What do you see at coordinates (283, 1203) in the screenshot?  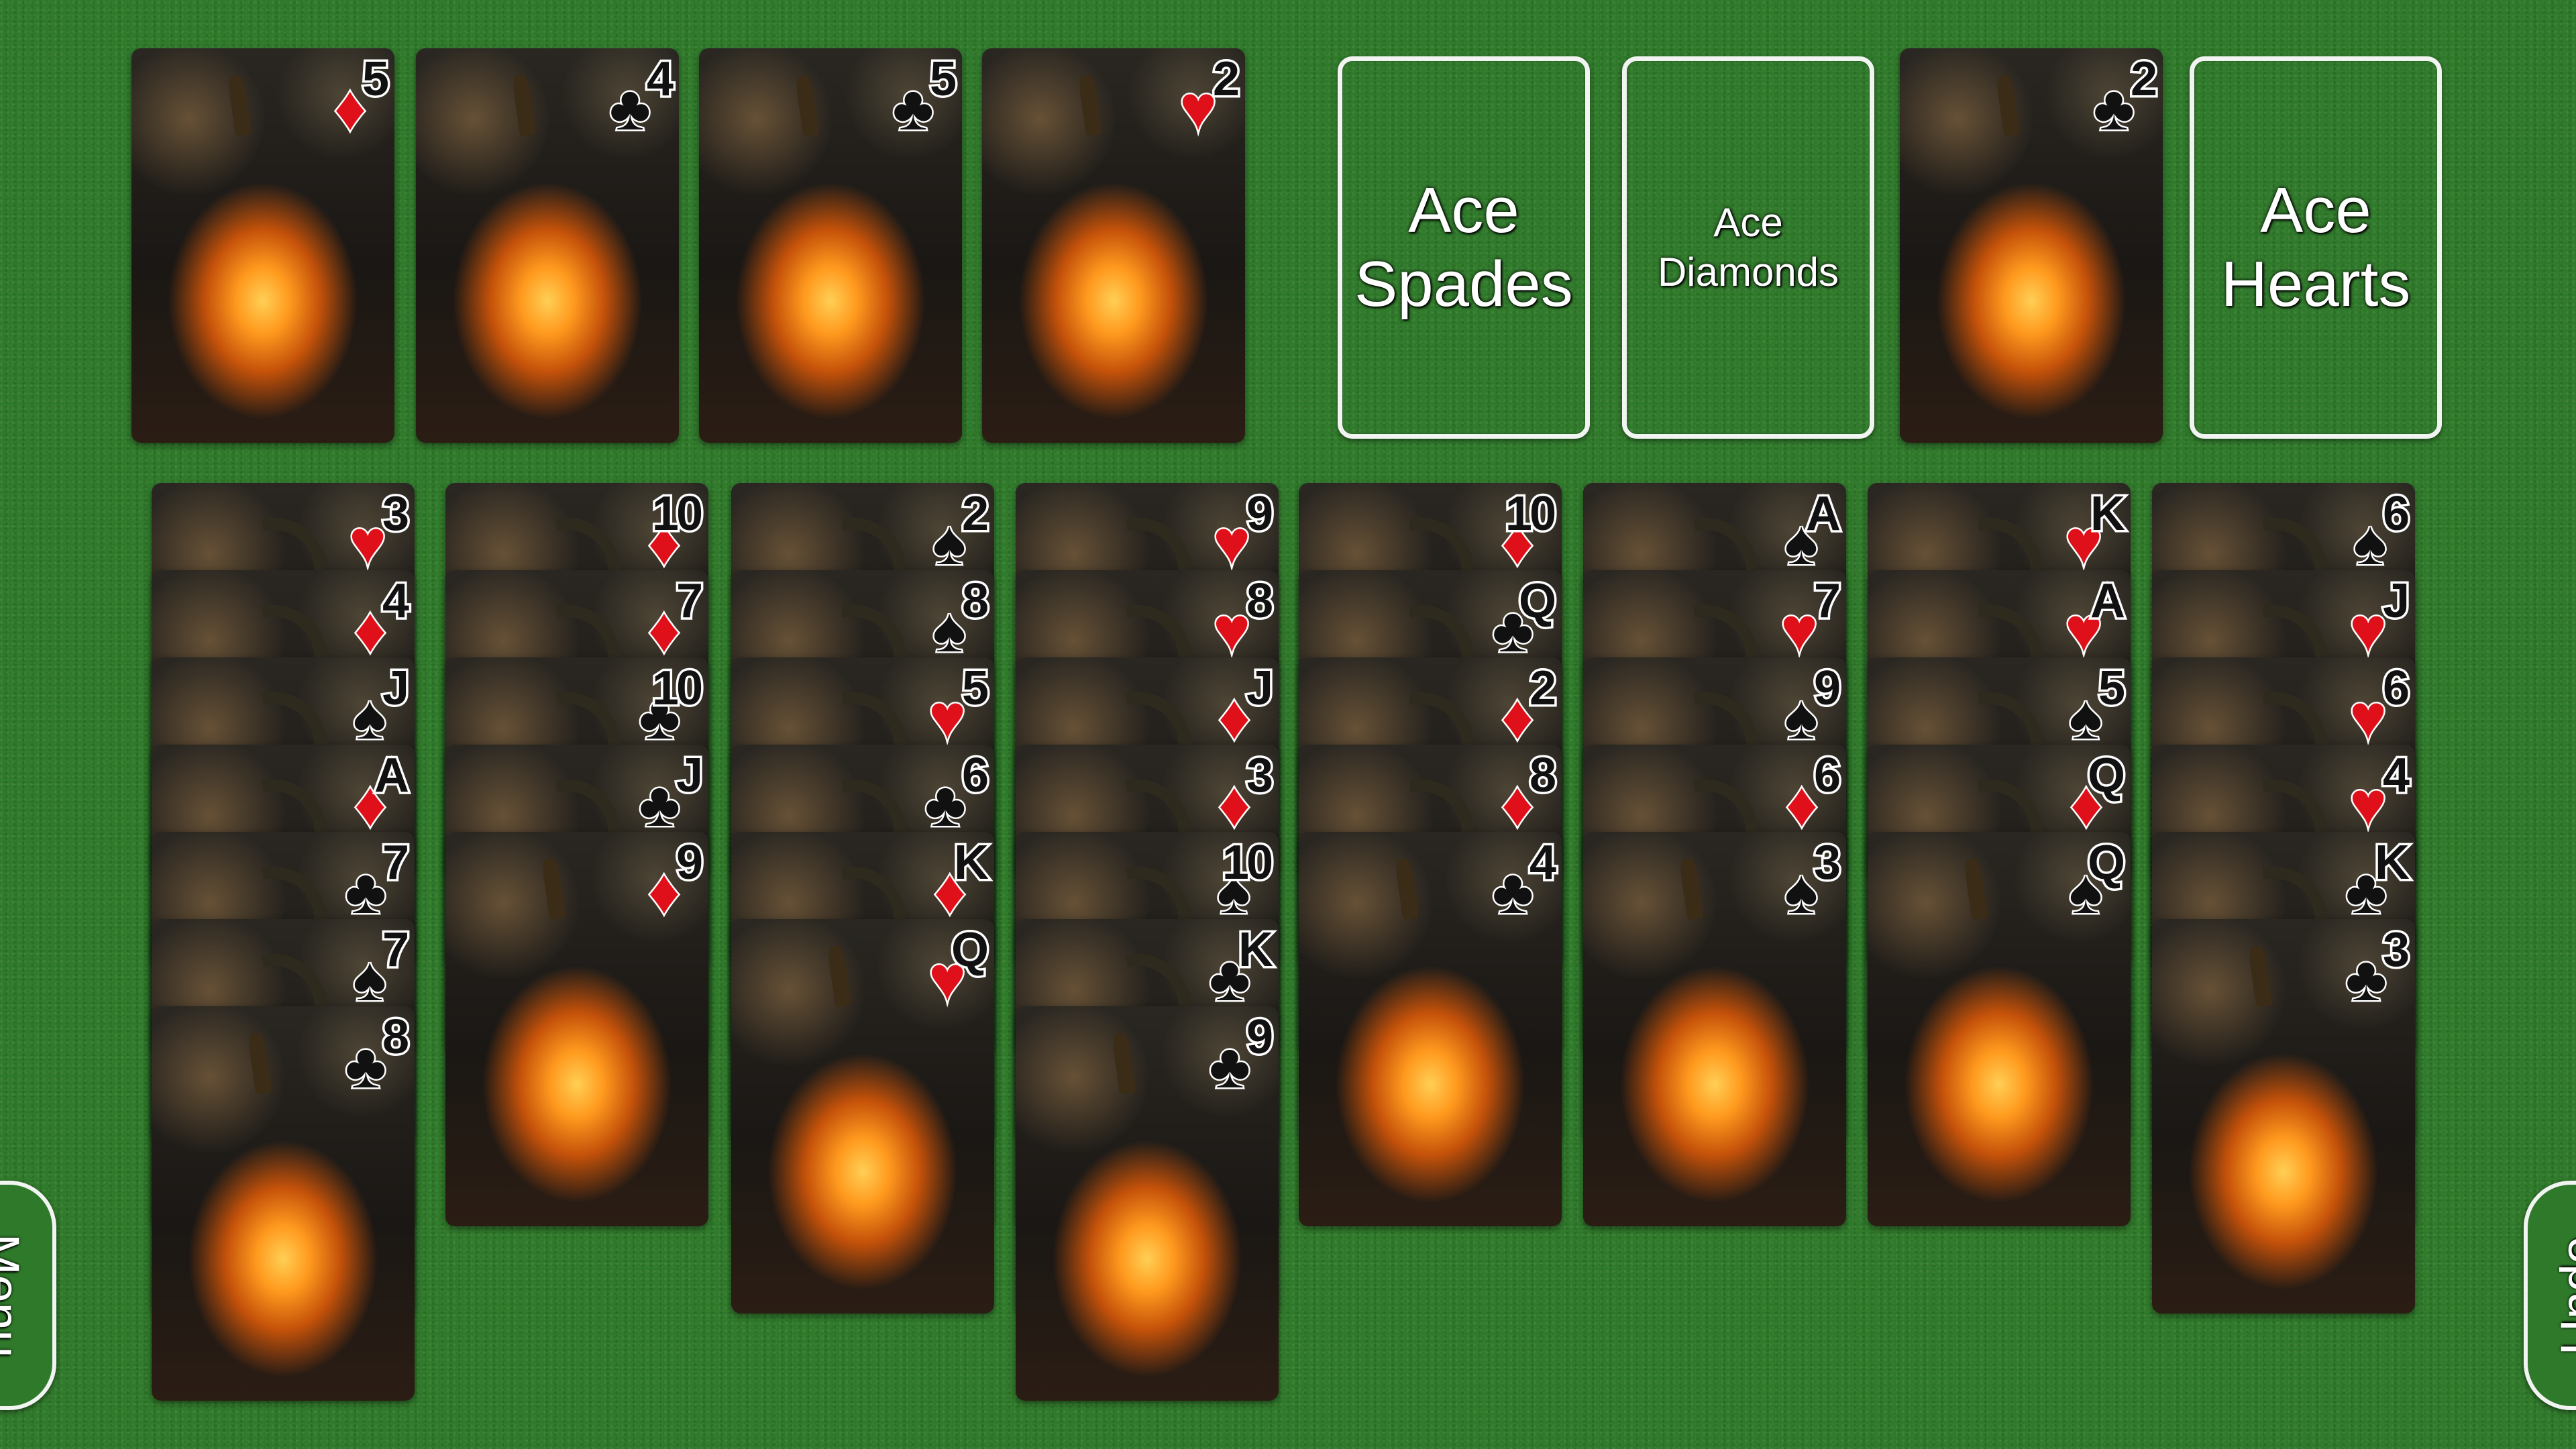 I see `tableau-top-card: ♣ 8` at bounding box center [283, 1203].